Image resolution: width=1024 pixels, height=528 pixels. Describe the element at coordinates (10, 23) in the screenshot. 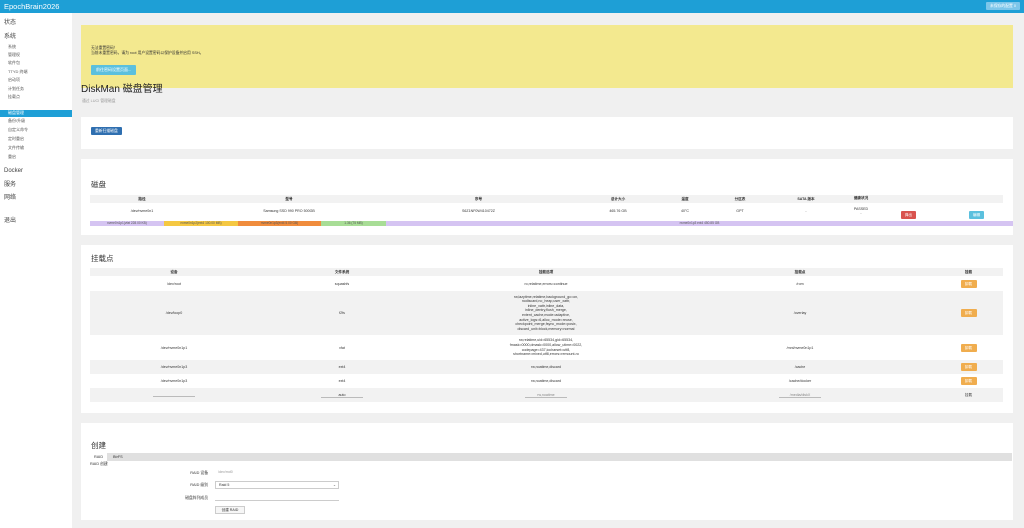

I see `sidebar-item-status: 状态` at that location.